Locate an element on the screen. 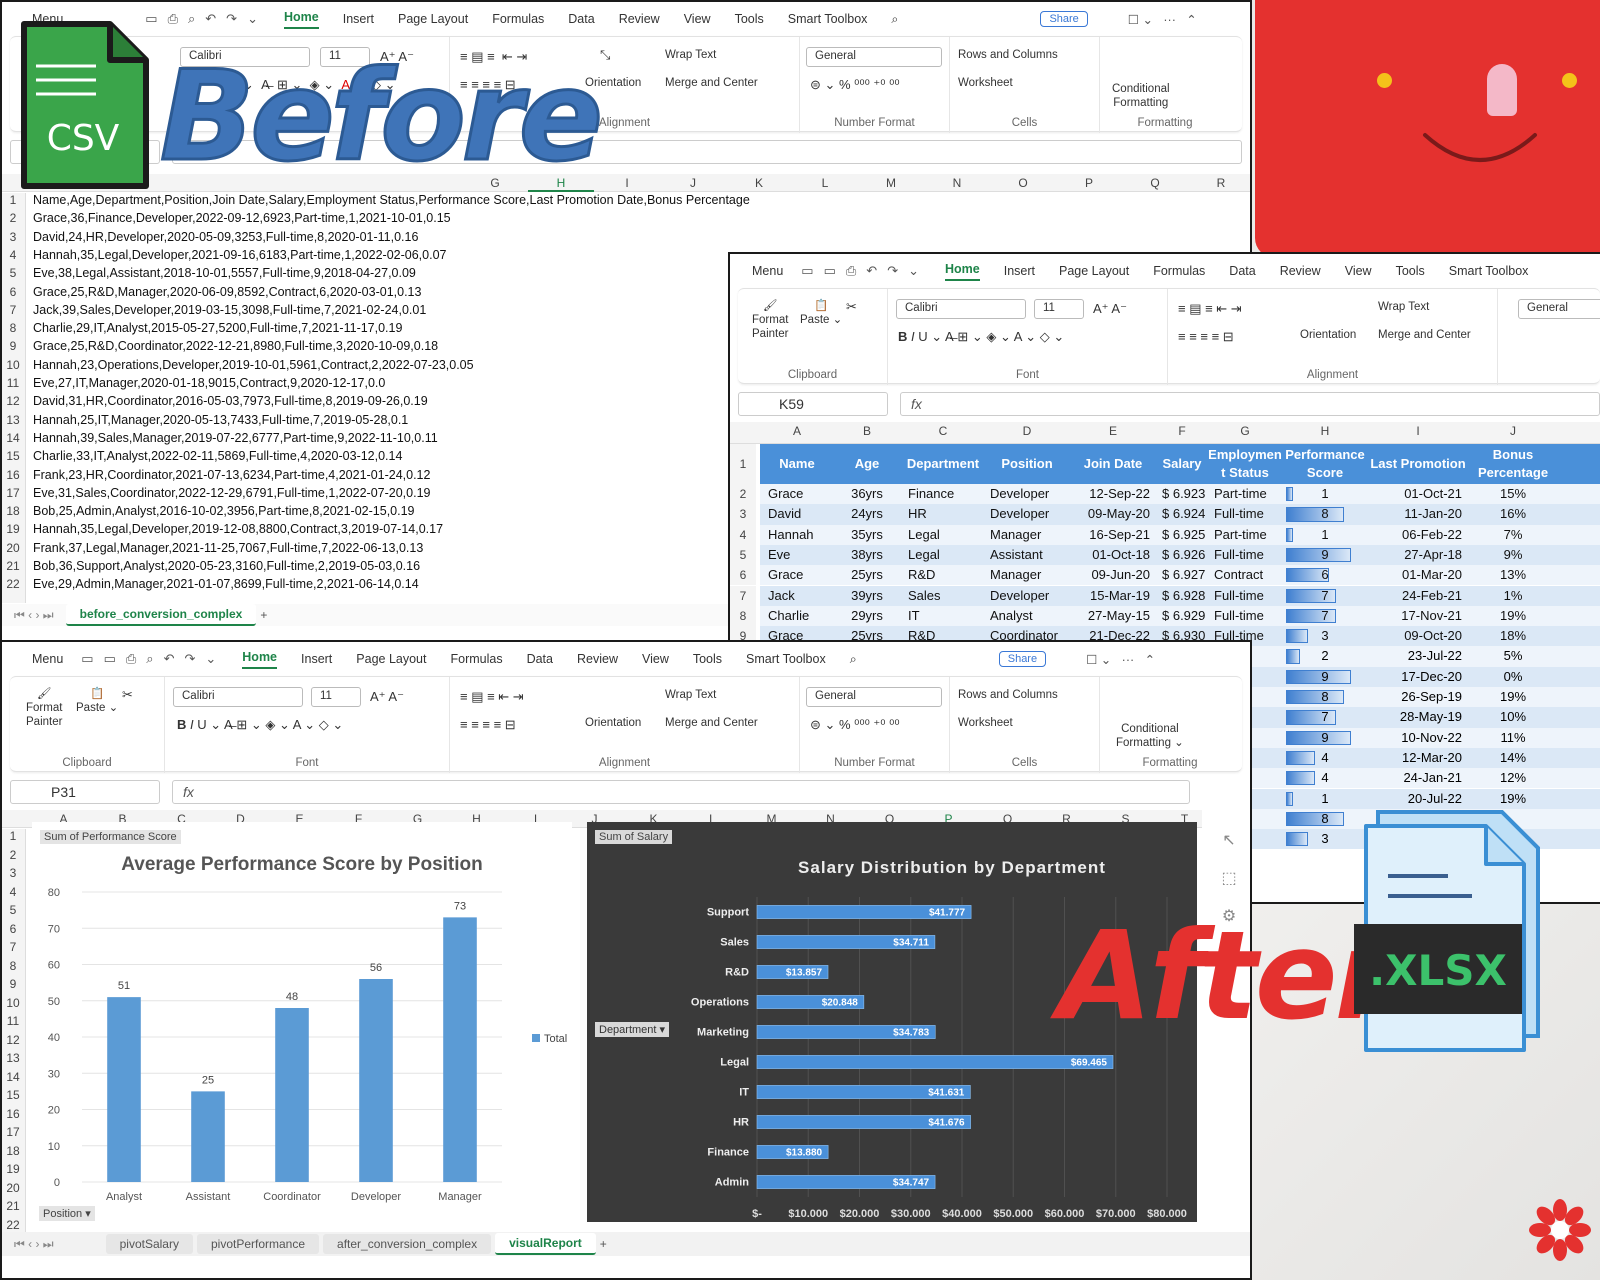 The width and height of the screenshot is (1600, 1280). column-header: H is located at coordinates (1325, 431).